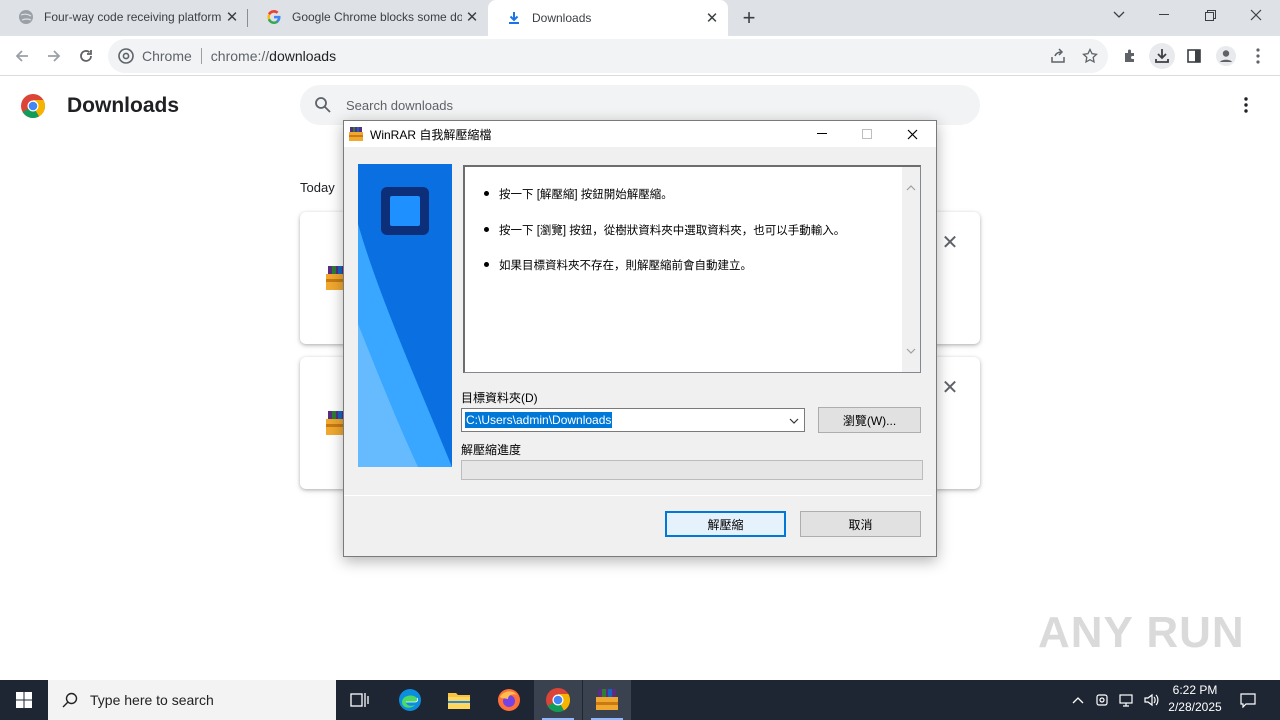 This screenshot has height=720, width=1280. Describe the element at coordinates (912, 134) in the screenshot. I see `dialog-close-button` at that location.